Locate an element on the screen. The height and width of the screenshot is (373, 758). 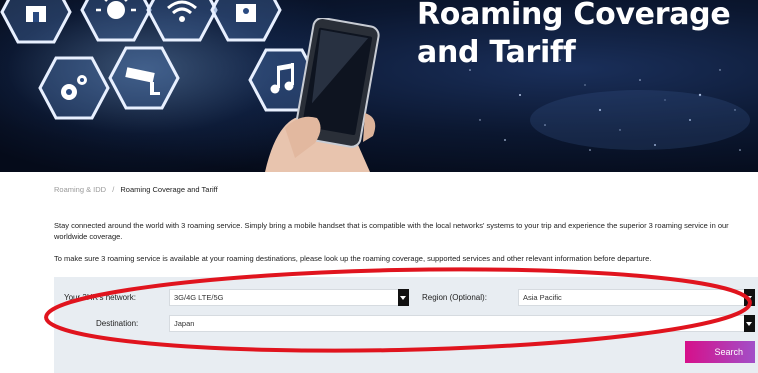
region-select-value: Asia Pacific is located at coordinates (542, 297).